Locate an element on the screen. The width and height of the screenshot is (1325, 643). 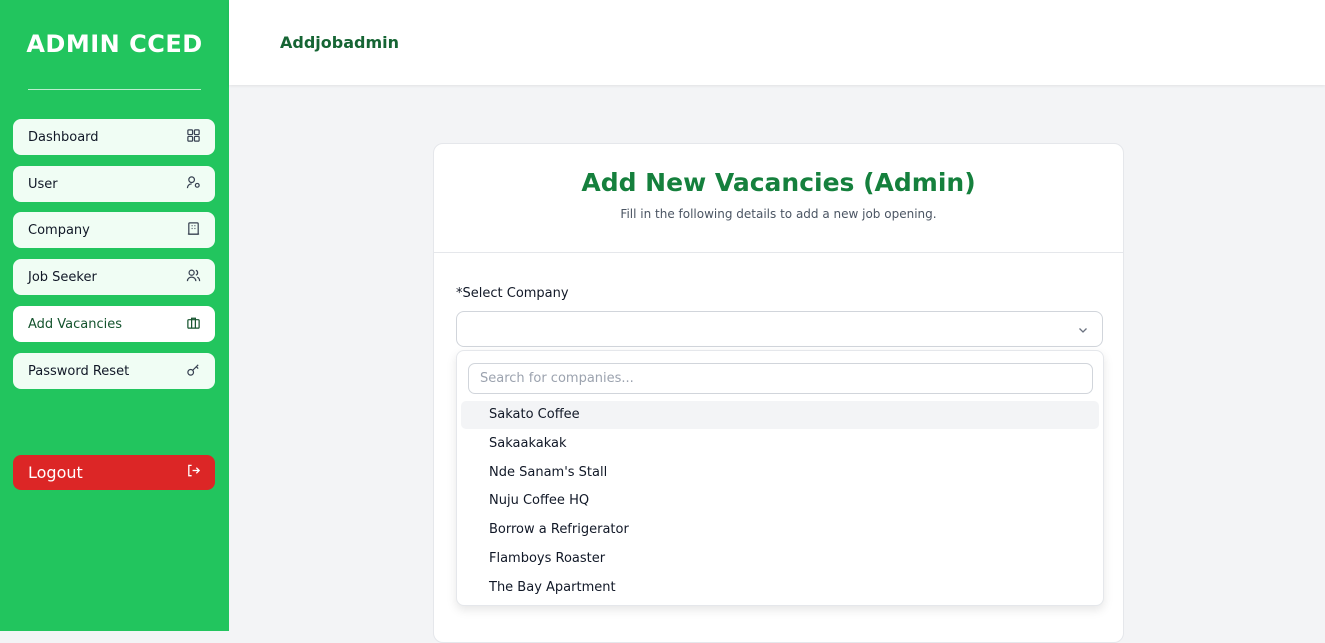
sidebar-item-dashboard: Dashboard is located at coordinates (114, 137).